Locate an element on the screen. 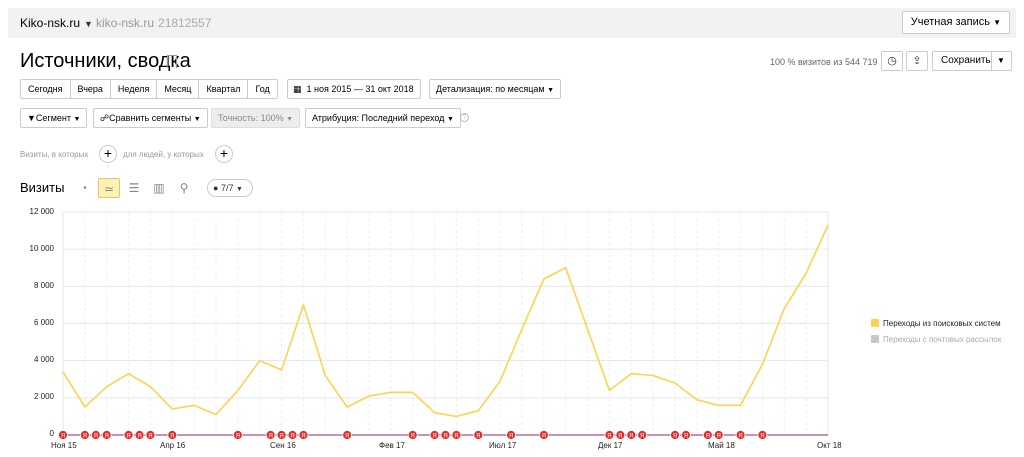 This screenshot has width=1024, height=457. legend-item-search: Переходы из поисковых систем is located at coordinates (936, 323).